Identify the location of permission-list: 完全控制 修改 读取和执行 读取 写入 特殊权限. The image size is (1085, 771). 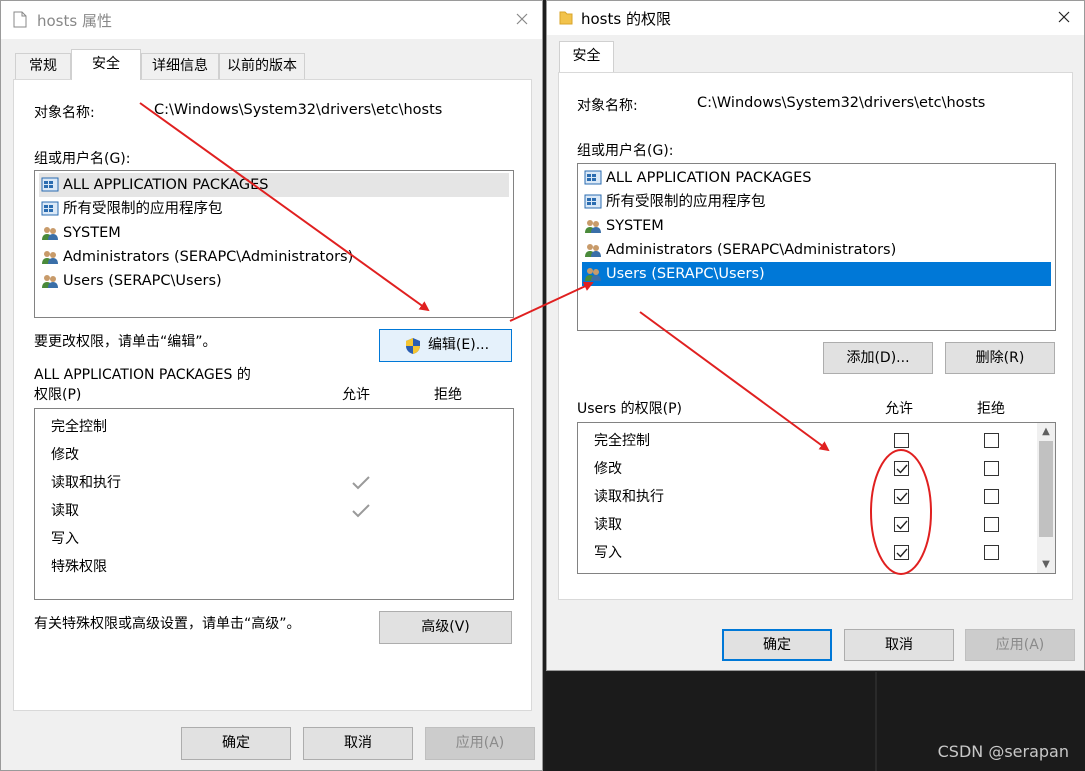
(274, 504).